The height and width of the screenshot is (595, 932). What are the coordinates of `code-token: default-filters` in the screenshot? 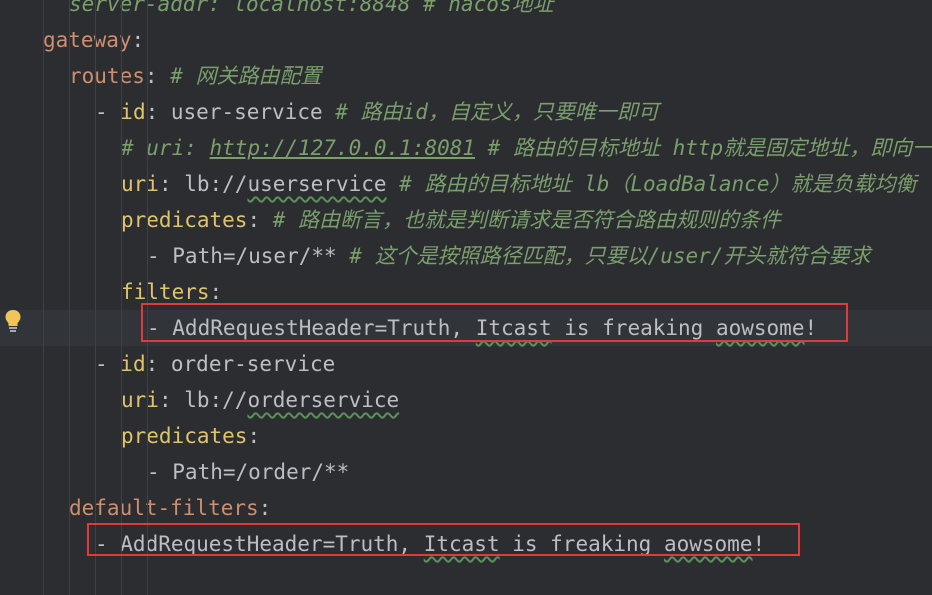 It's located at (164, 508).